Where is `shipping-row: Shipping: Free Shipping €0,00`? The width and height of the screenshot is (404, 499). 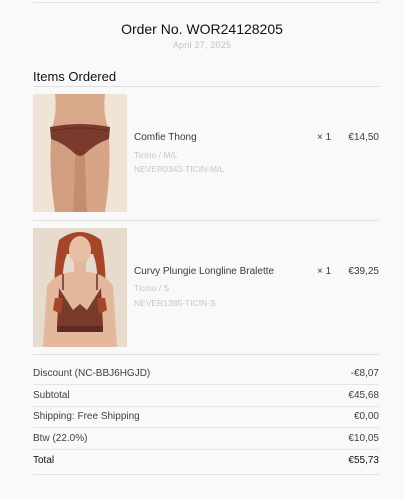
shipping-row: Shipping: Free Shipping €0,00 is located at coordinates (206, 421).